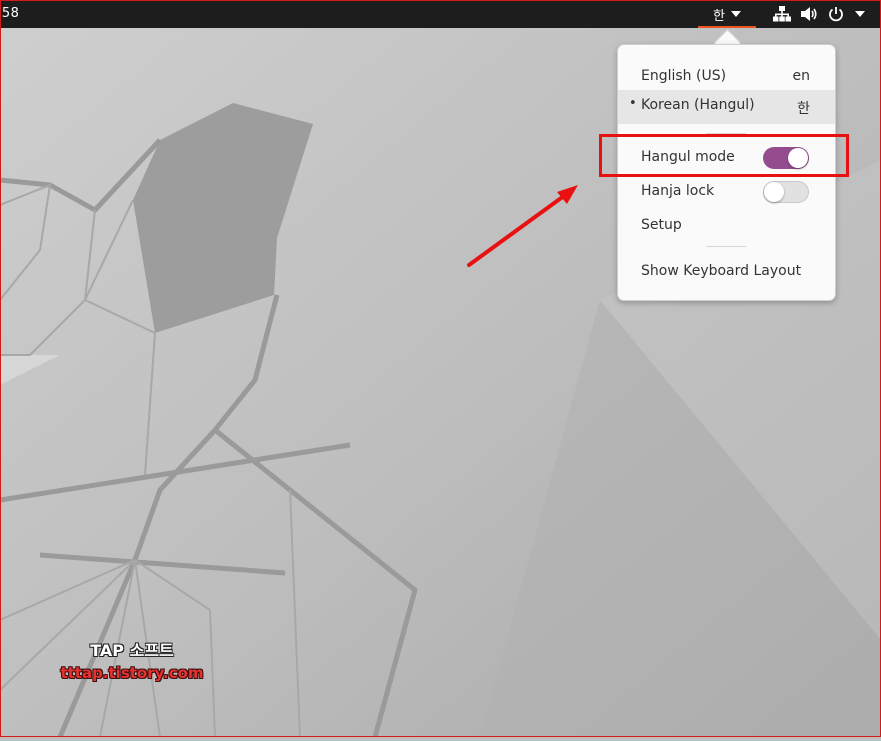 The width and height of the screenshot is (881, 741). I want to click on dropdown-arrow-icon, so click(735, 14).